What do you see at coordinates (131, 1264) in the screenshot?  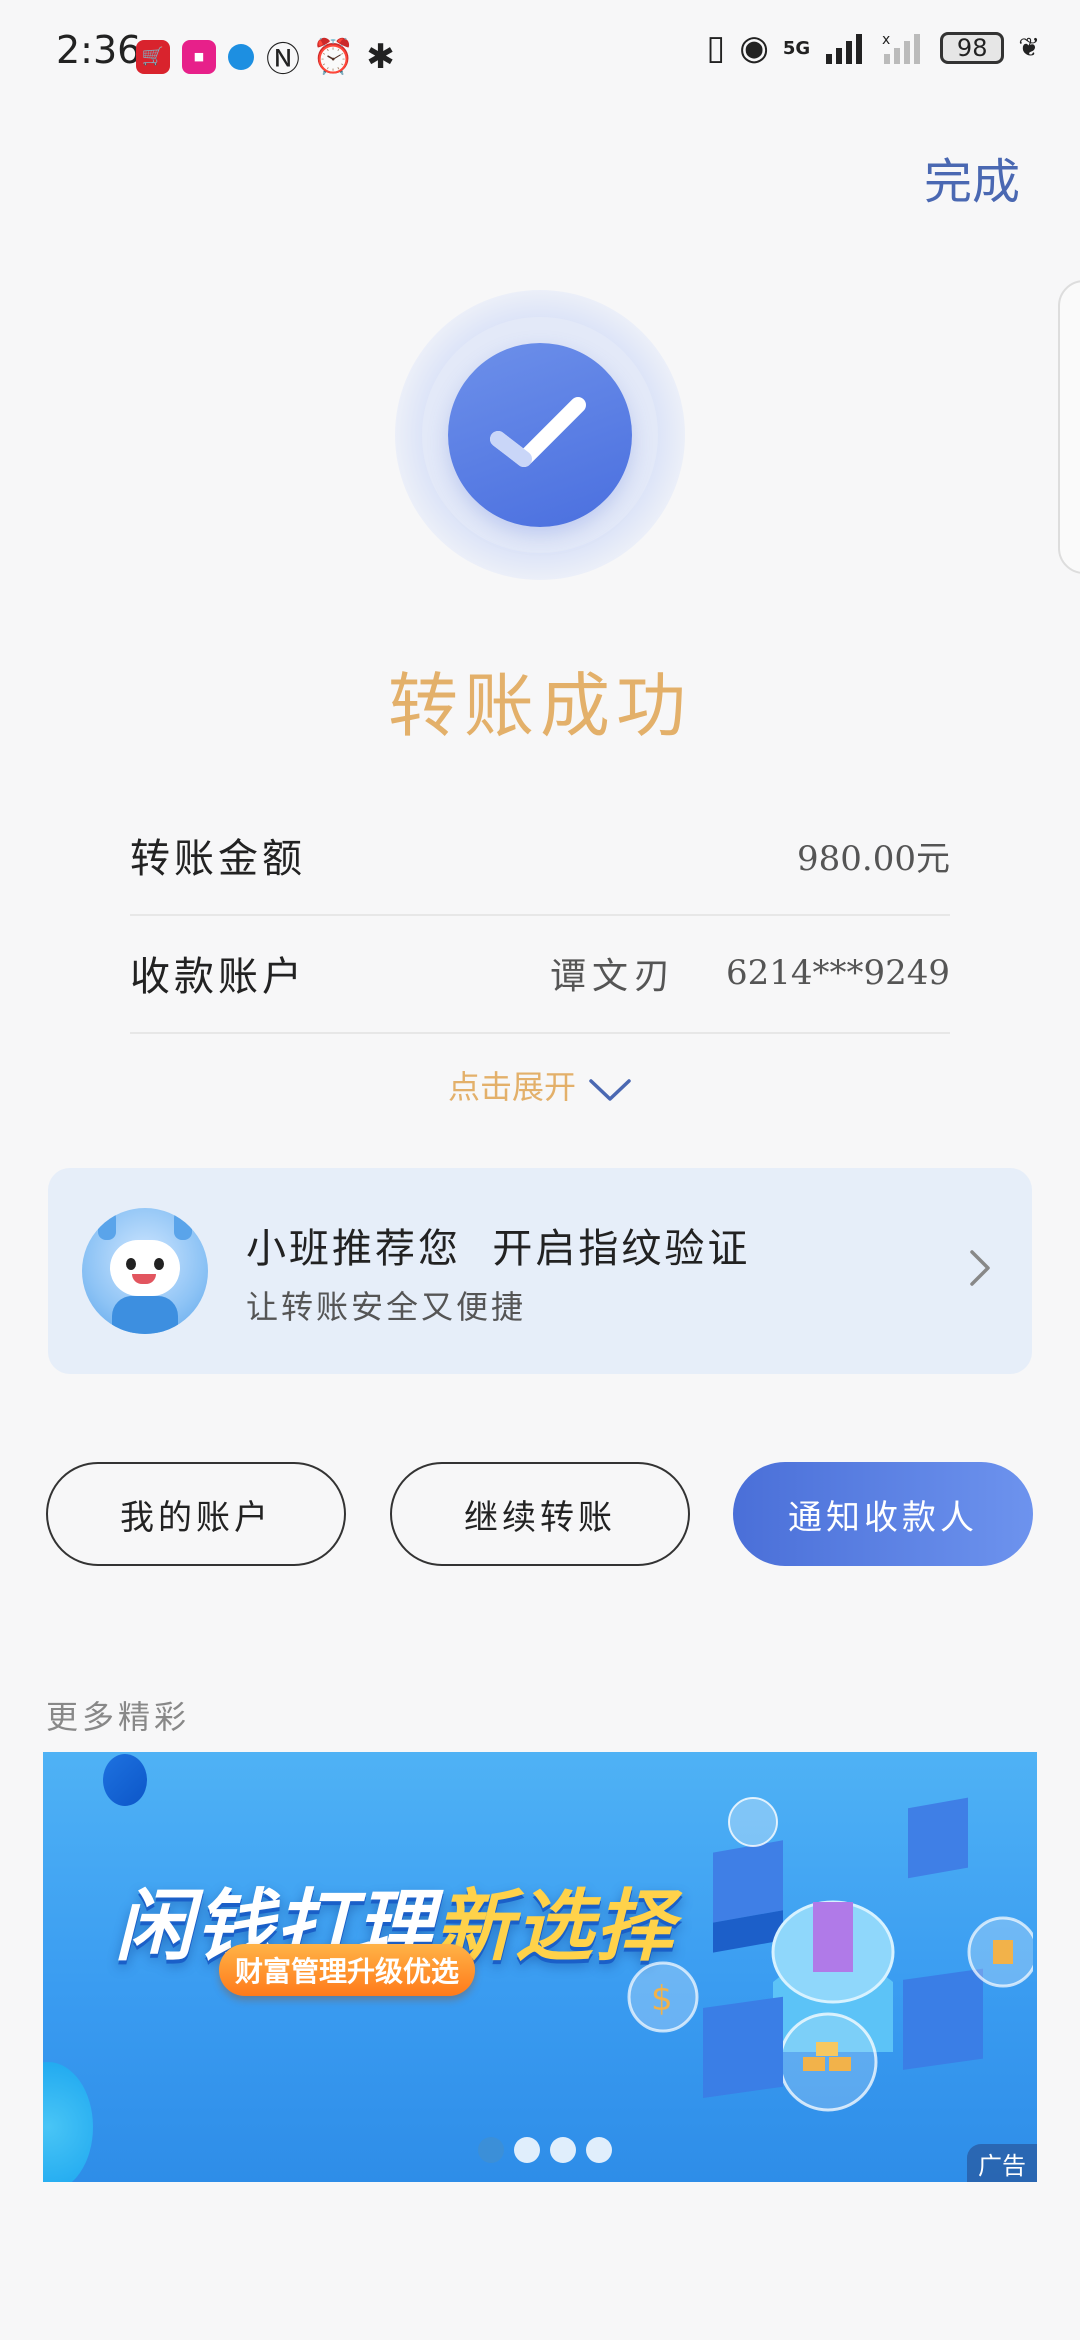 I see `mascot-eye-left` at bounding box center [131, 1264].